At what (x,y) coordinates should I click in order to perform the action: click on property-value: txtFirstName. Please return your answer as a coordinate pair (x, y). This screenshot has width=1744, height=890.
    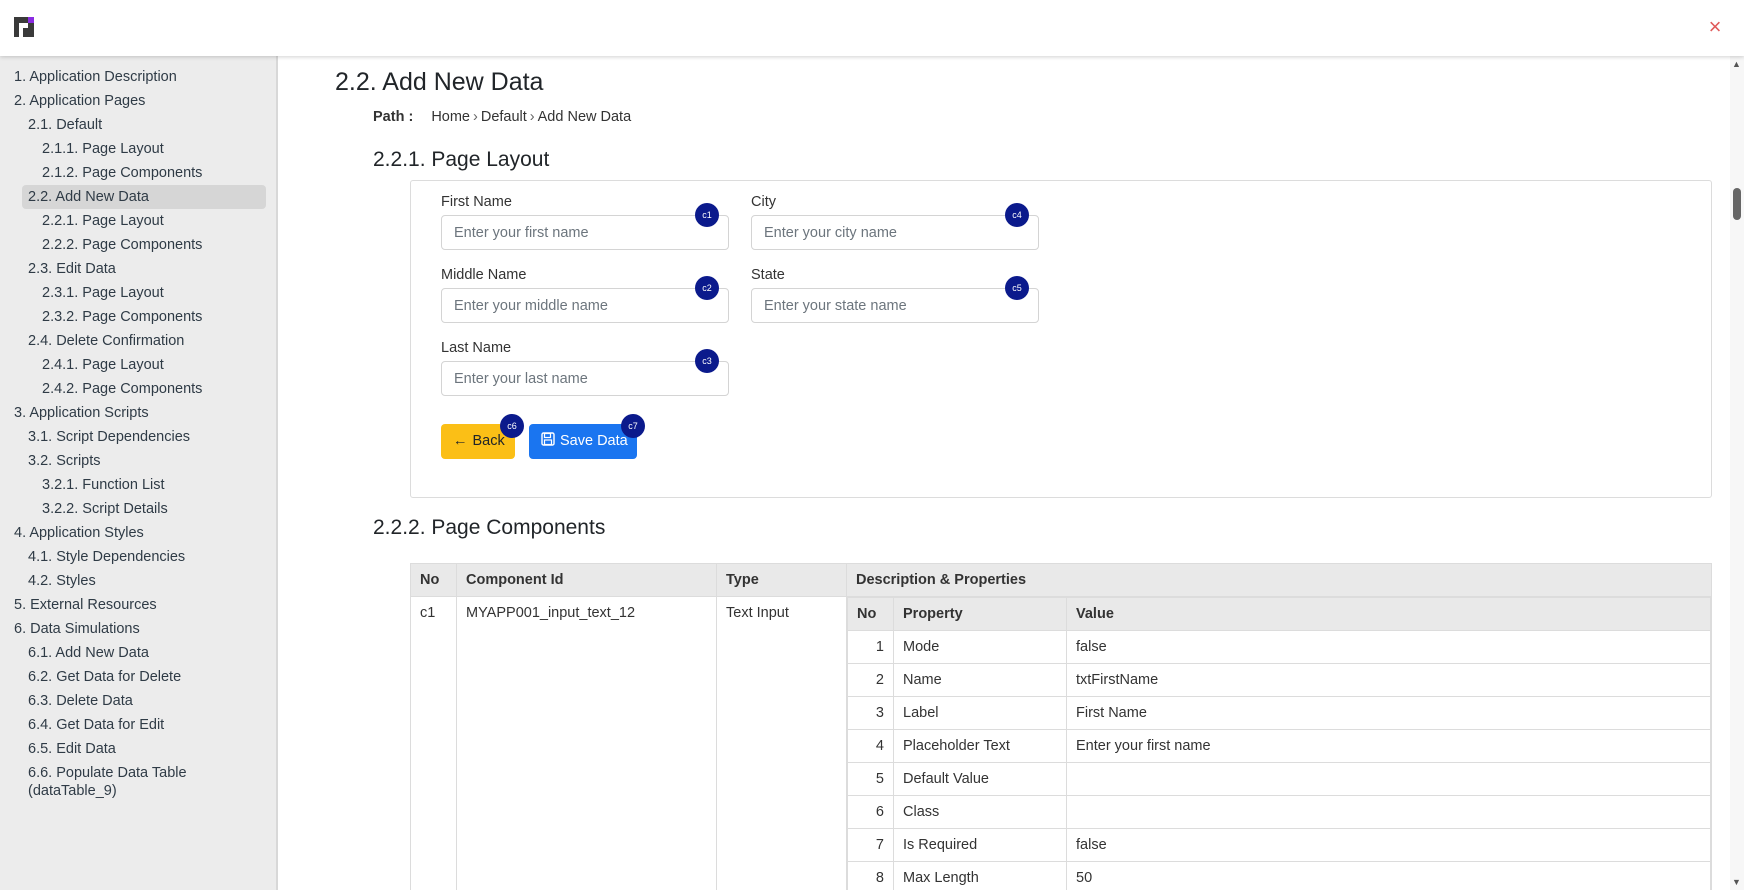
    Looking at the image, I should click on (1388, 680).